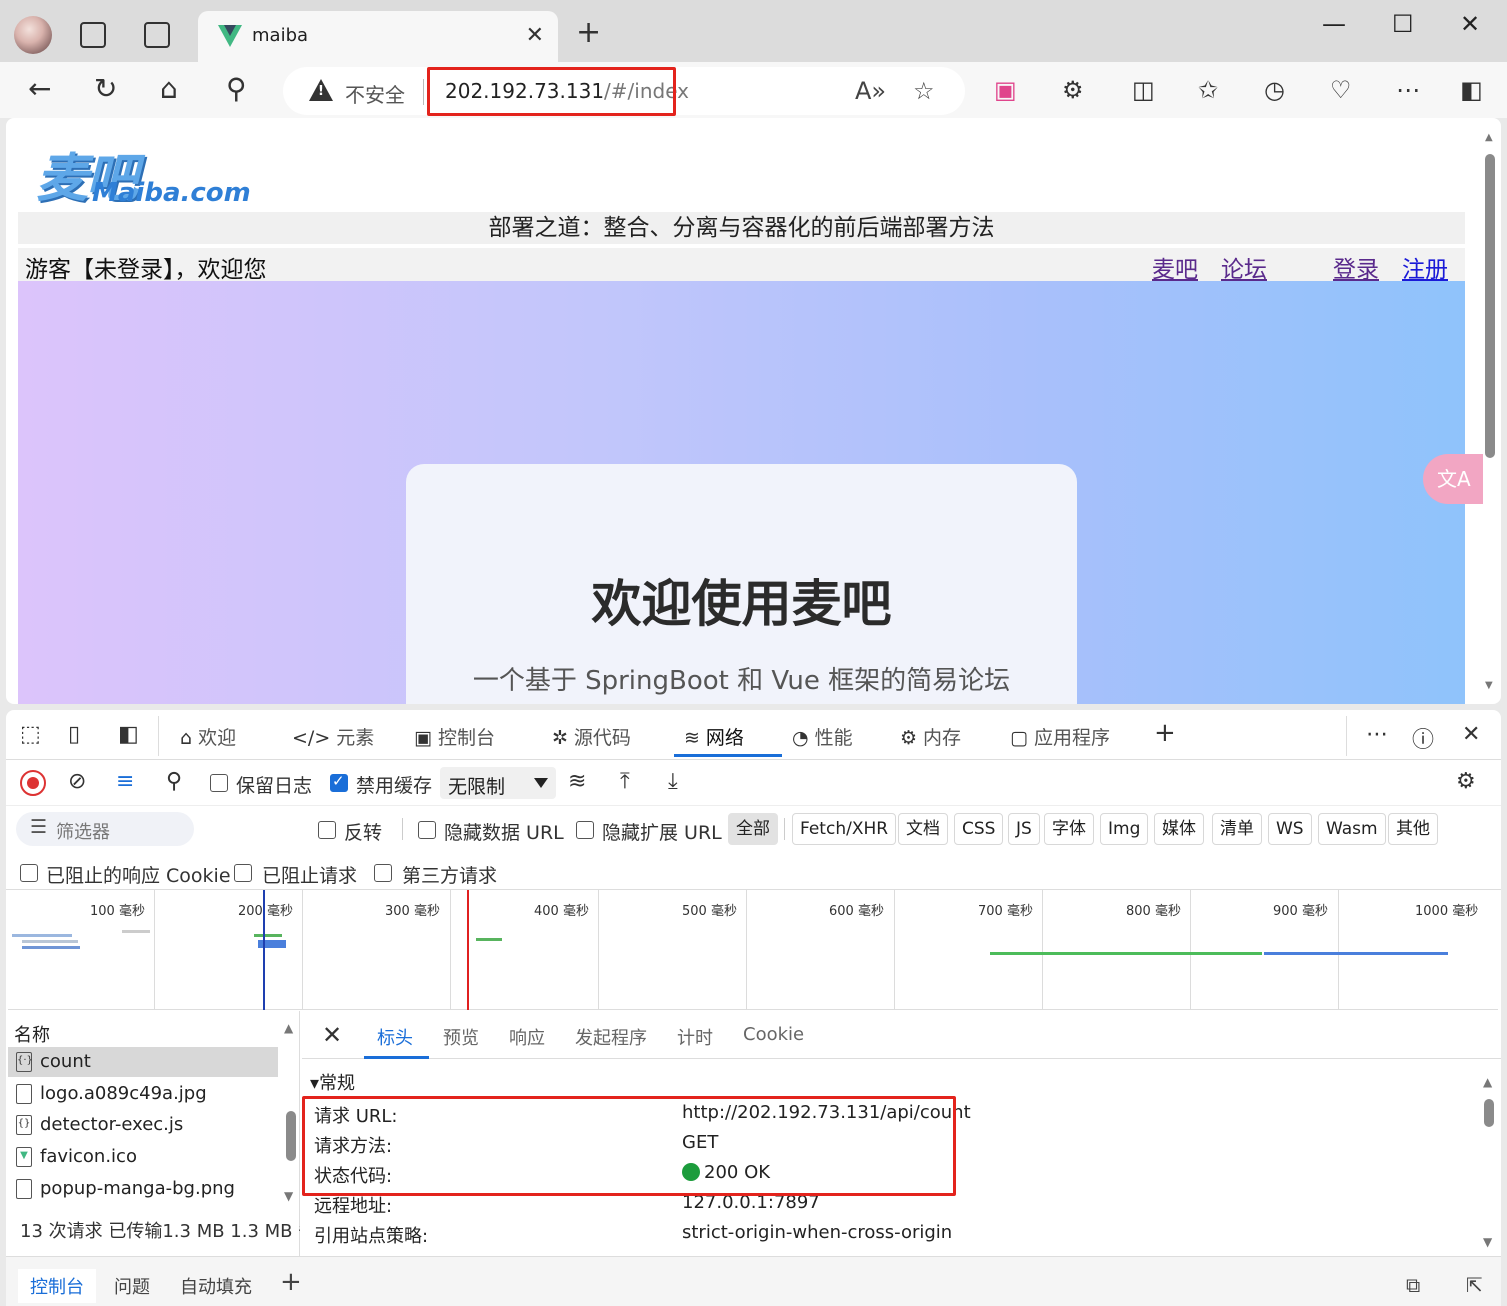  Describe the element at coordinates (74, 734) in the screenshot. I see `device-emulation-icon: ▯` at that location.